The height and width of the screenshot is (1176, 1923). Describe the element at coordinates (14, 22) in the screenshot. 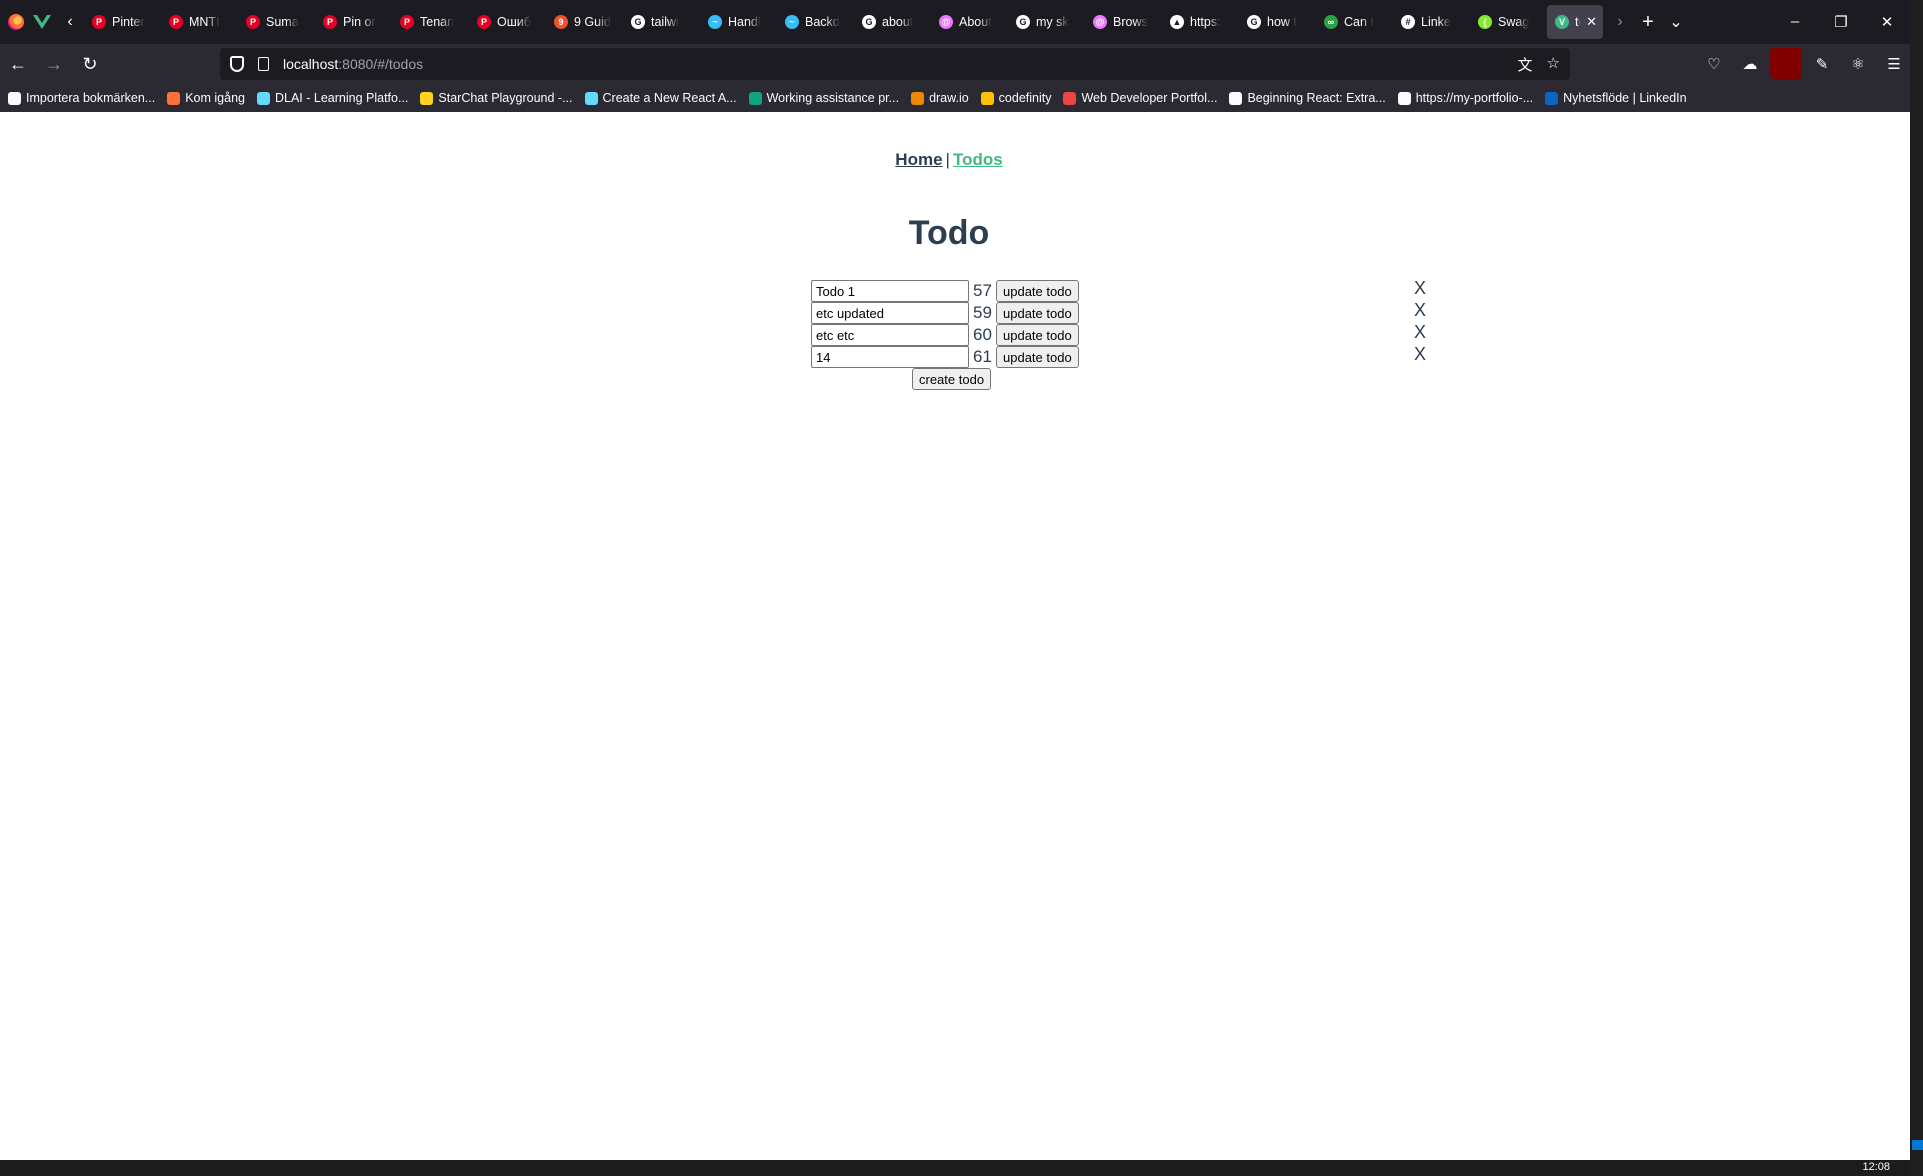

I see `firefox-icon` at that location.